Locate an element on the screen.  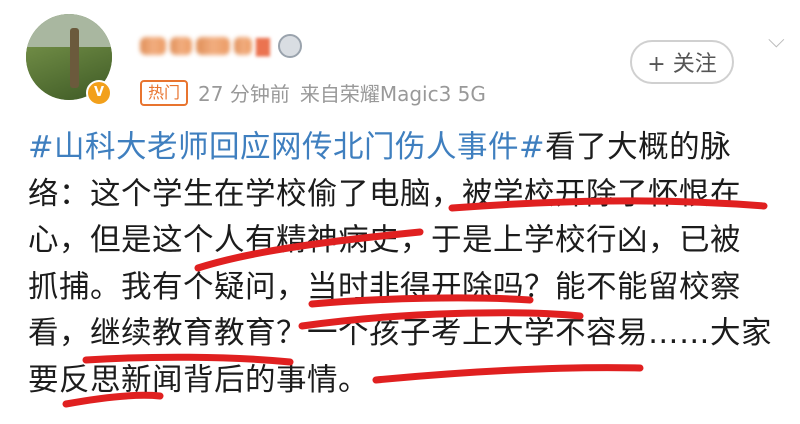
post-line: #山科大老师回应网传北门伤人事件#看了大概的脉 is located at coordinates (408, 148).